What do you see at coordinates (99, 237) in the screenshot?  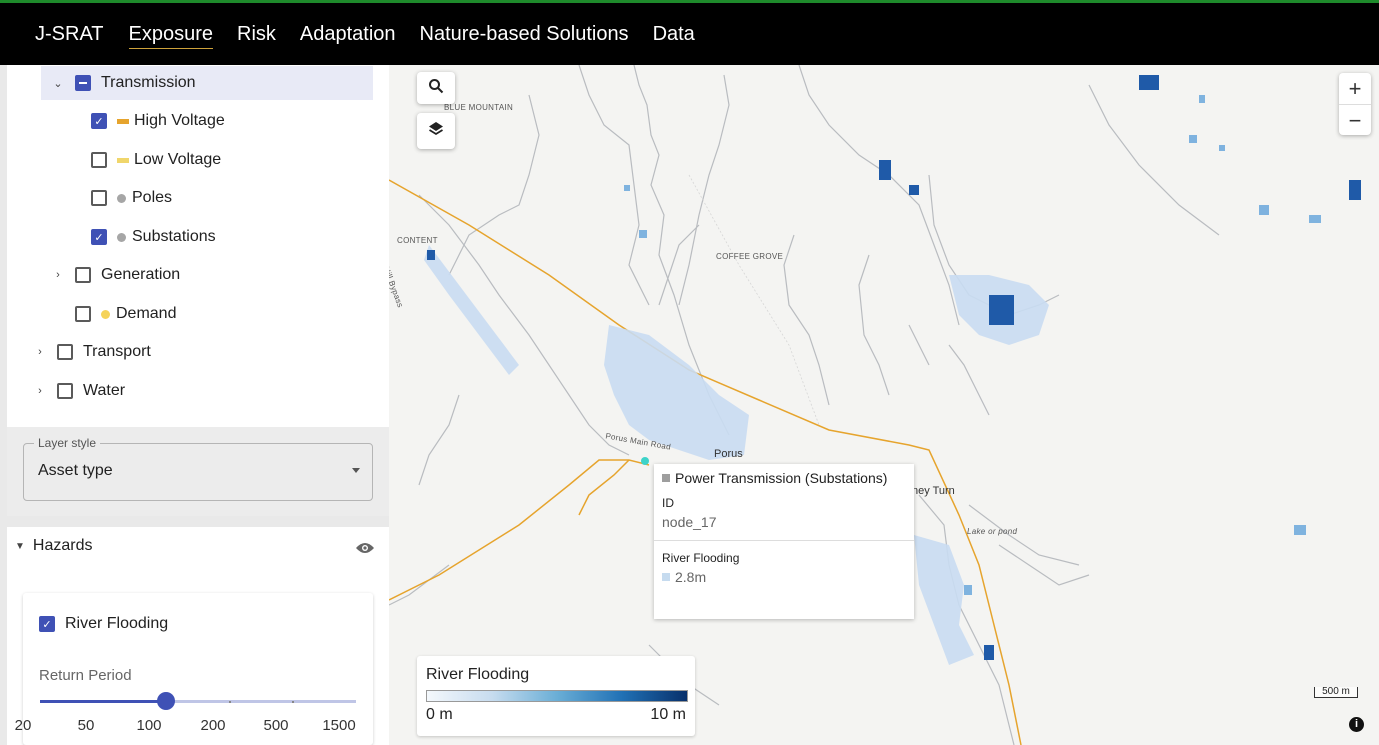 I see `substations-checkbox: ✓` at bounding box center [99, 237].